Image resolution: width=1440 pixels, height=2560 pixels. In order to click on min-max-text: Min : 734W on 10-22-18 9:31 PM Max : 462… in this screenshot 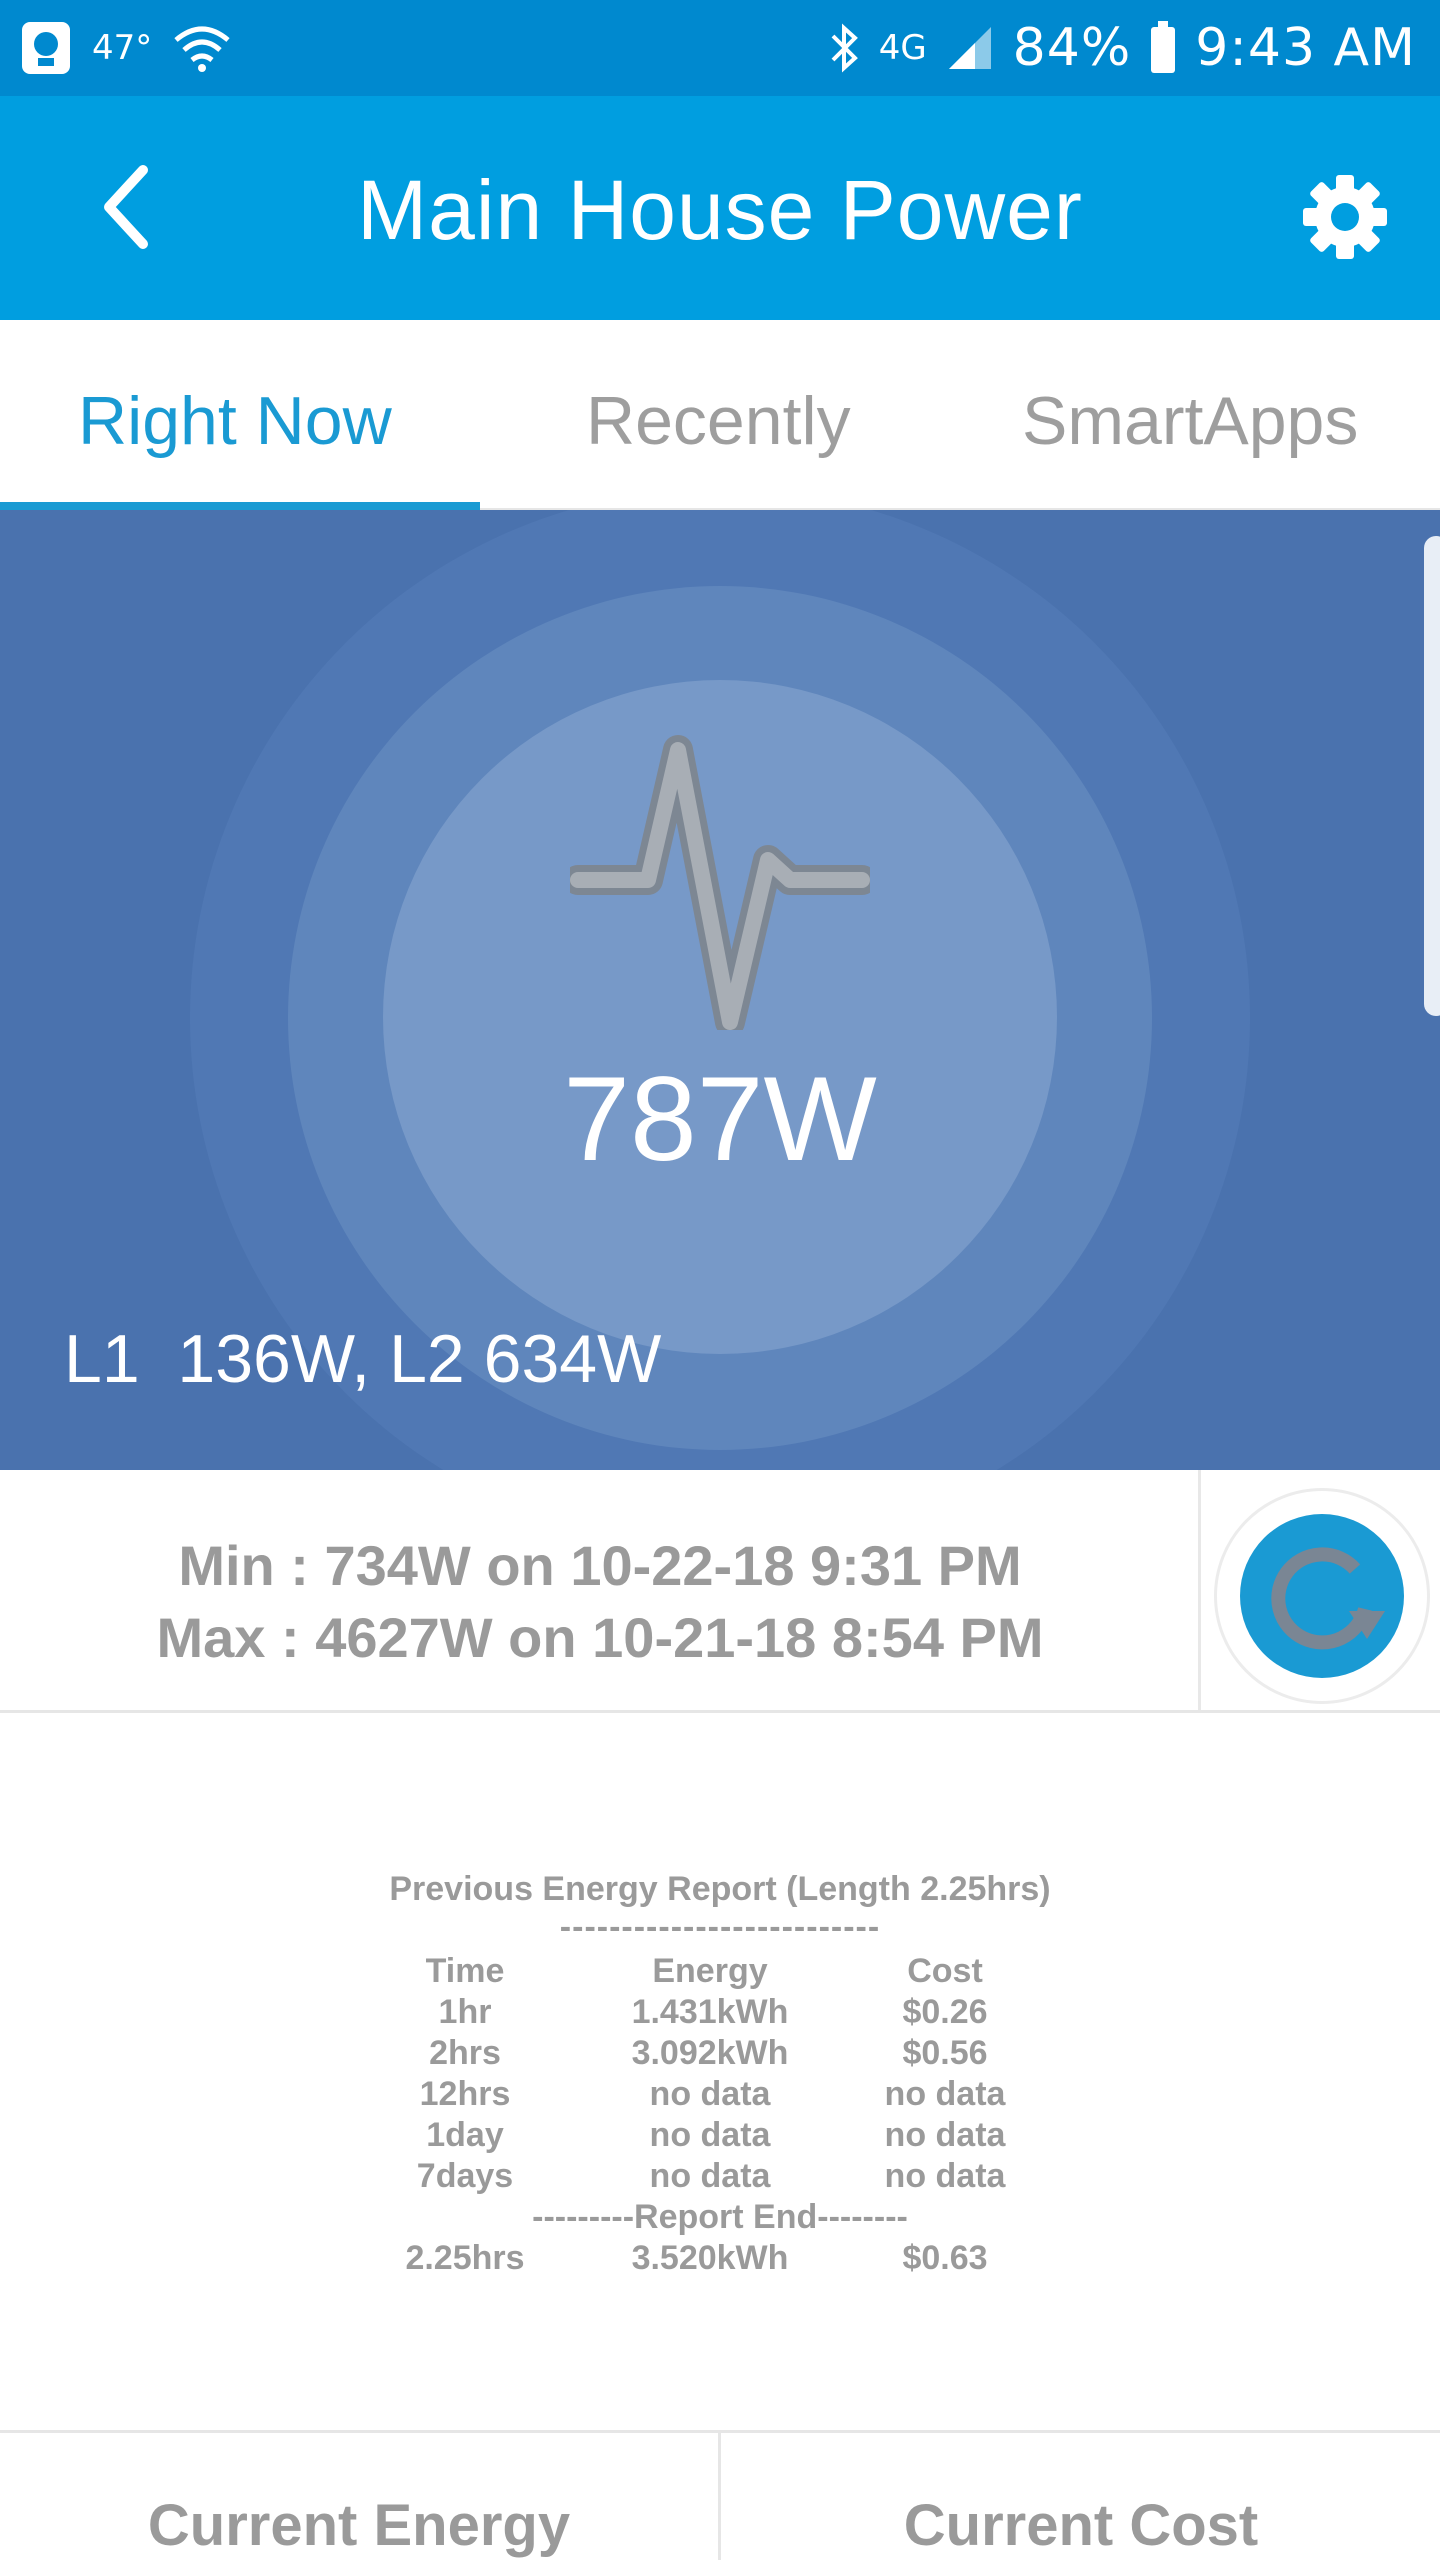, I will do `click(600, 1602)`.